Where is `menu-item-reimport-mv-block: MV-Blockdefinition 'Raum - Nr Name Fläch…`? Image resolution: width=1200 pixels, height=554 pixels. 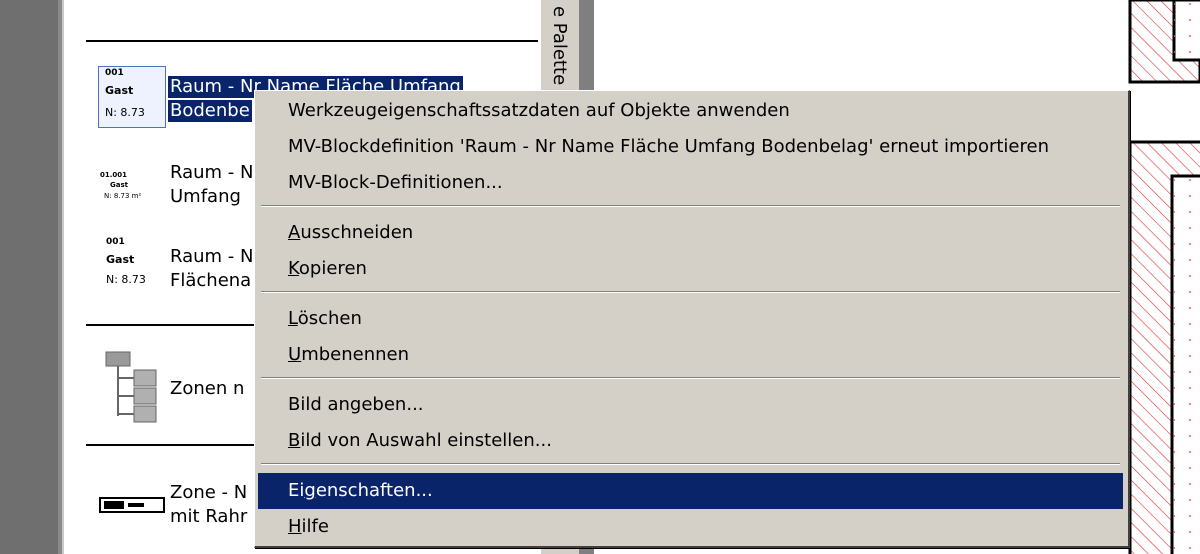
menu-item-reimport-mv-block: MV-Blockdefinition 'Raum - Nr Name Fläch… is located at coordinates (690, 147).